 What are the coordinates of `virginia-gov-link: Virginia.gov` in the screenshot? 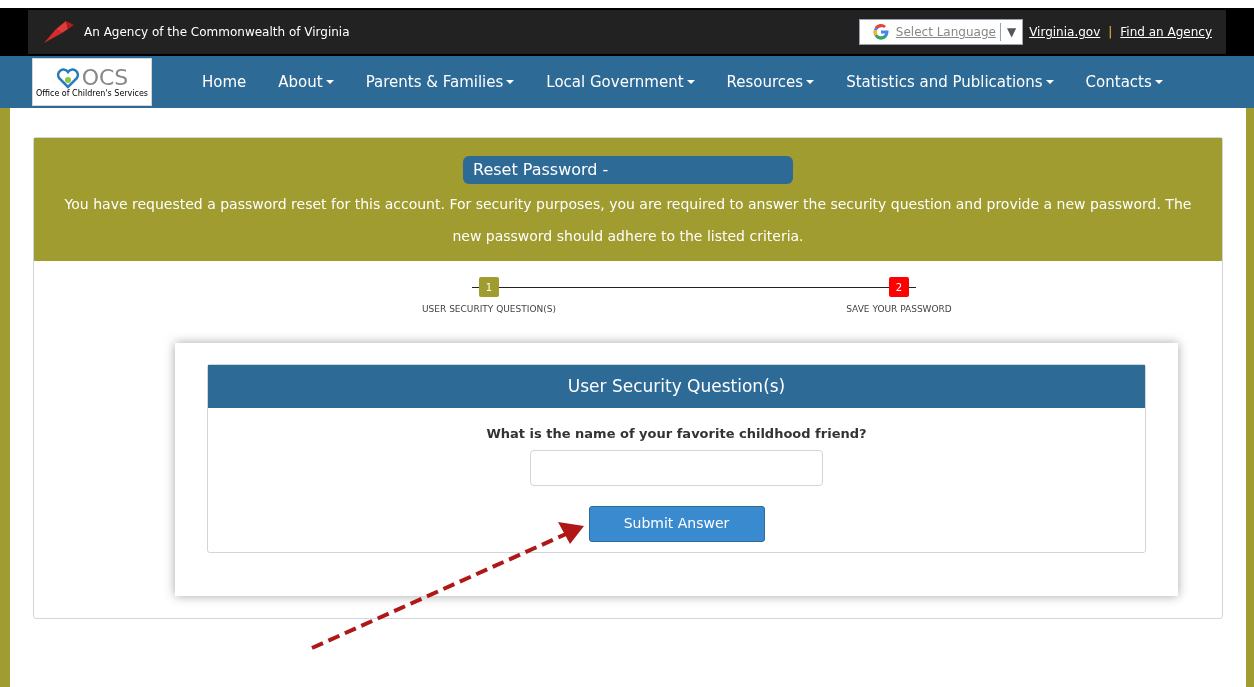 It's located at (1065, 32).